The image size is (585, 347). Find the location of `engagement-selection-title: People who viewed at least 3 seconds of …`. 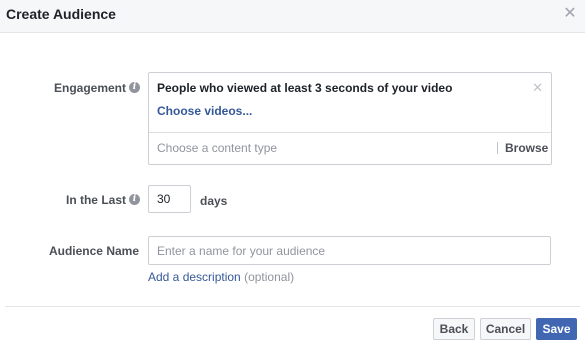

engagement-selection-title: People who viewed at least 3 seconds of … is located at coordinates (305, 88).